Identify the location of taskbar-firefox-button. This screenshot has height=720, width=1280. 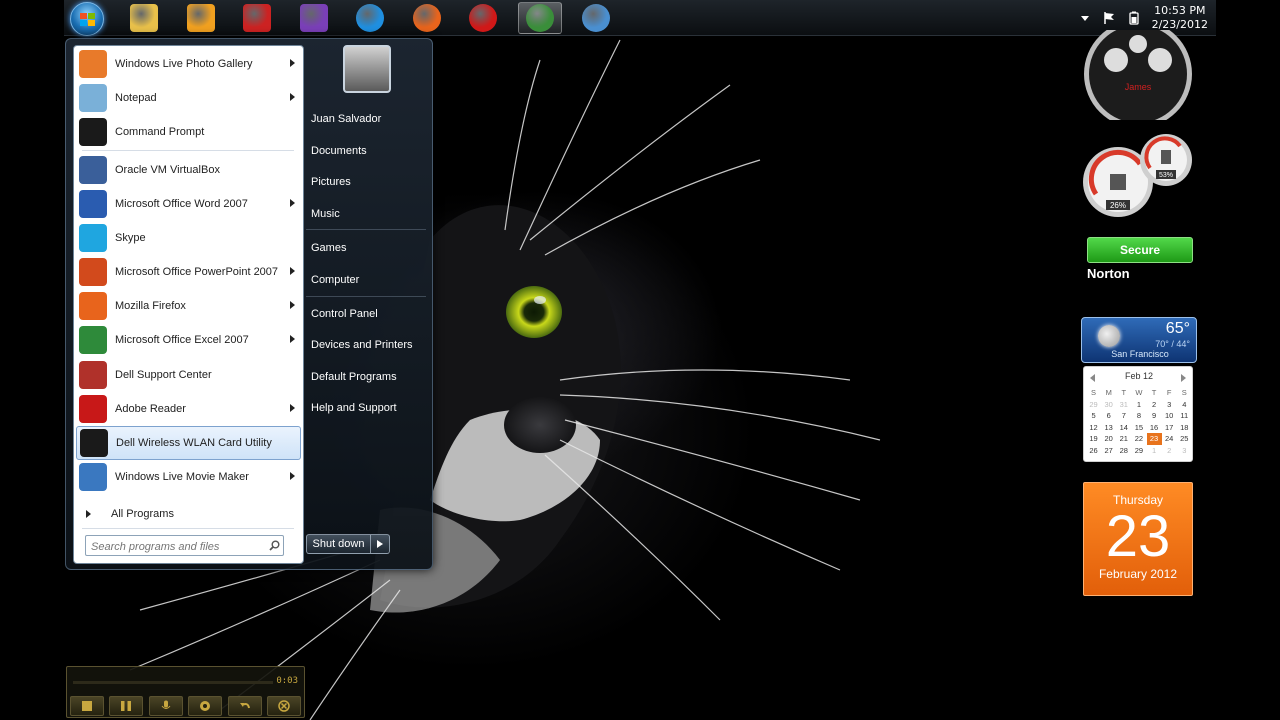
(427, 18).